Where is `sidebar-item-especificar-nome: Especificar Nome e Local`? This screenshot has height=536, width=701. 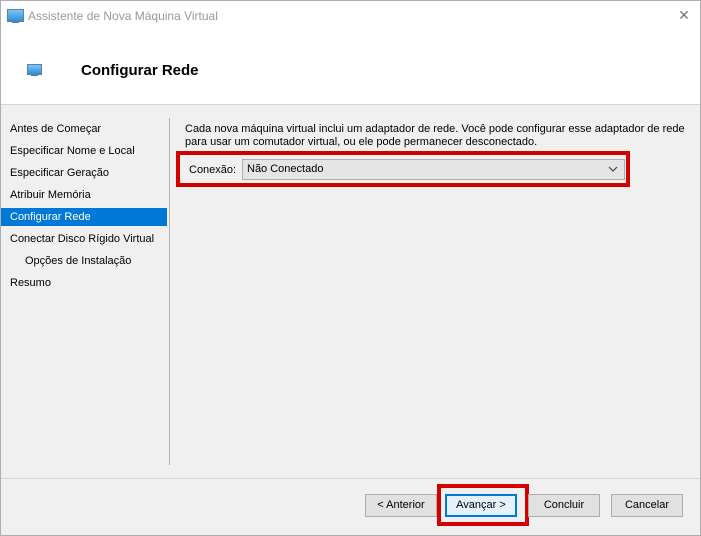 sidebar-item-especificar-nome: Especificar Nome e Local is located at coordinates (84, 151).